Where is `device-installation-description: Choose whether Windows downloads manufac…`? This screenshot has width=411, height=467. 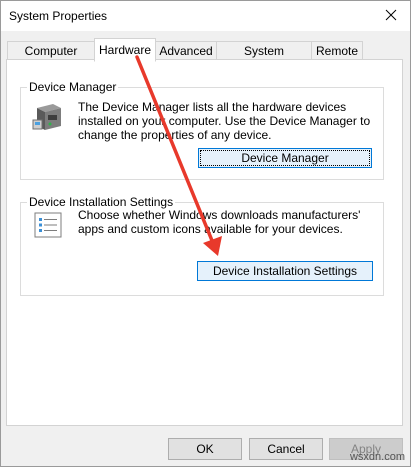 device-installation-description: Choose whether Windows downloads manufac… is located at coordinates (219, 222).